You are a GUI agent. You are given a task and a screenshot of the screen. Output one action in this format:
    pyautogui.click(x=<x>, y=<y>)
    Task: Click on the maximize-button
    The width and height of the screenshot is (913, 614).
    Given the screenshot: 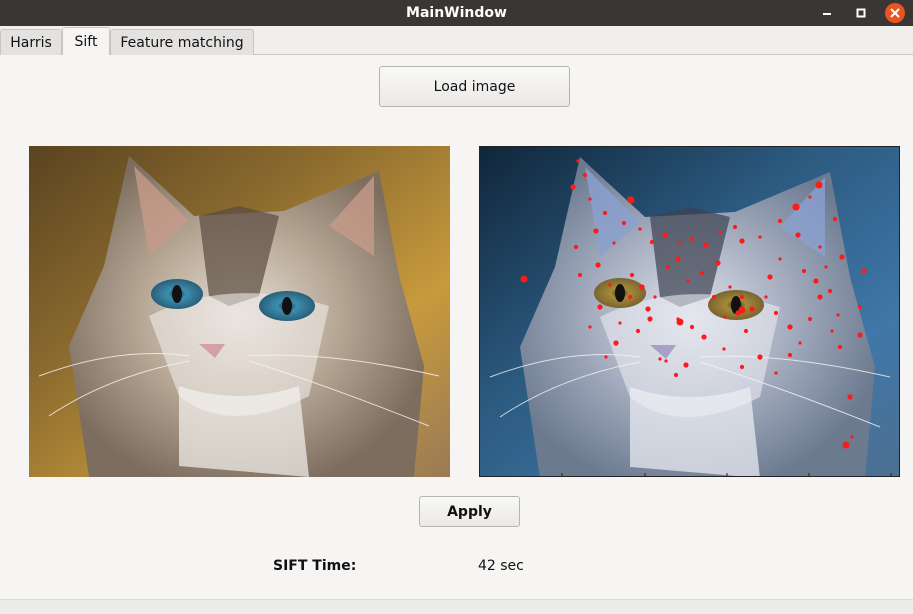 What is the action you would take?
    pyautogui.click(x=861, y=13)
    